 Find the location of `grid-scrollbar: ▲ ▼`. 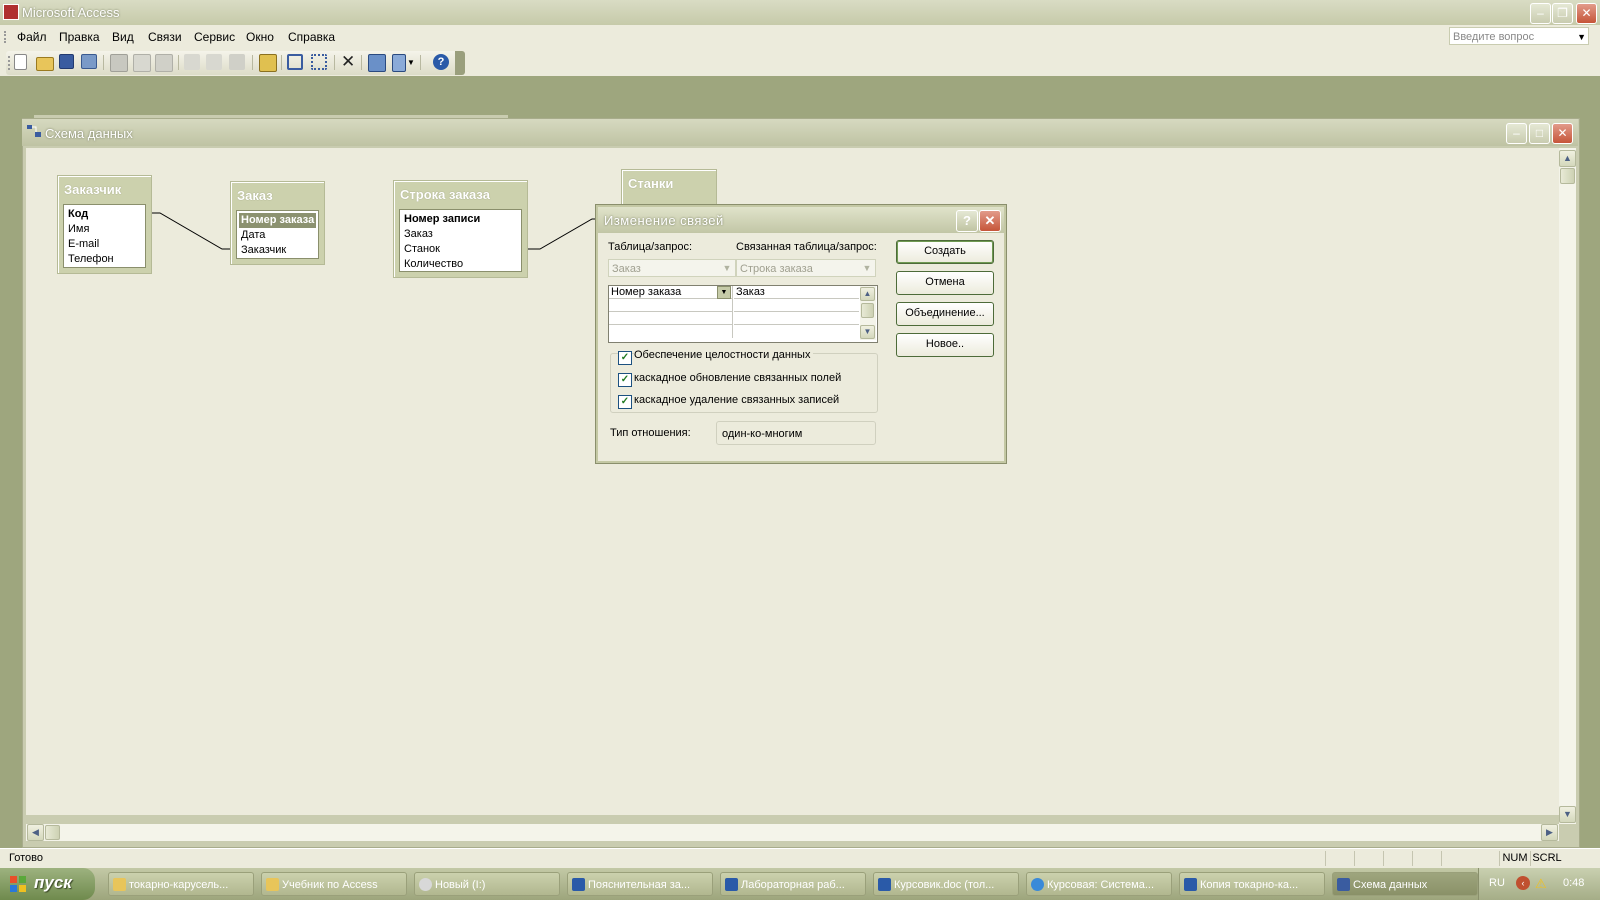

grid-scrollbar: ▲ ▼ is located at coordinates (868, 313).